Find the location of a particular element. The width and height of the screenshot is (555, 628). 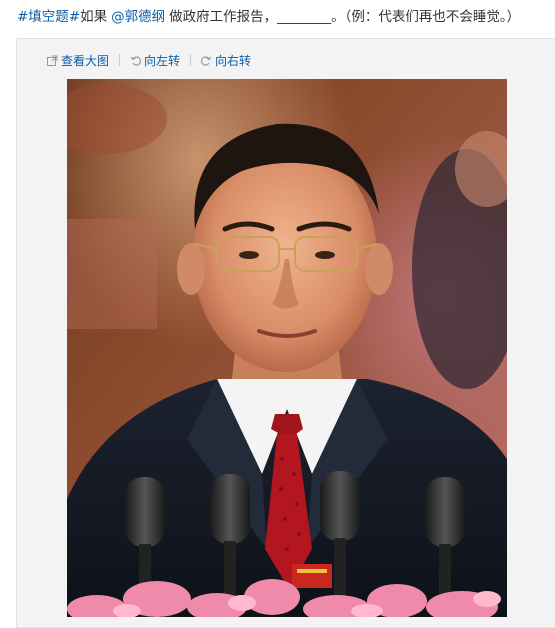

rotate-left-button: 向左转 is located at coordinates (155, 60).